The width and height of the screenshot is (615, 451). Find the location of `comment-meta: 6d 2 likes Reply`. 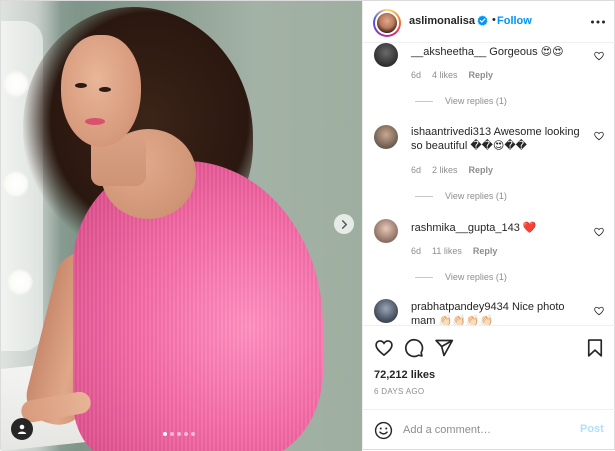

comment-meta: 6d 2 likes Reply is located at coordinates (452, 170).